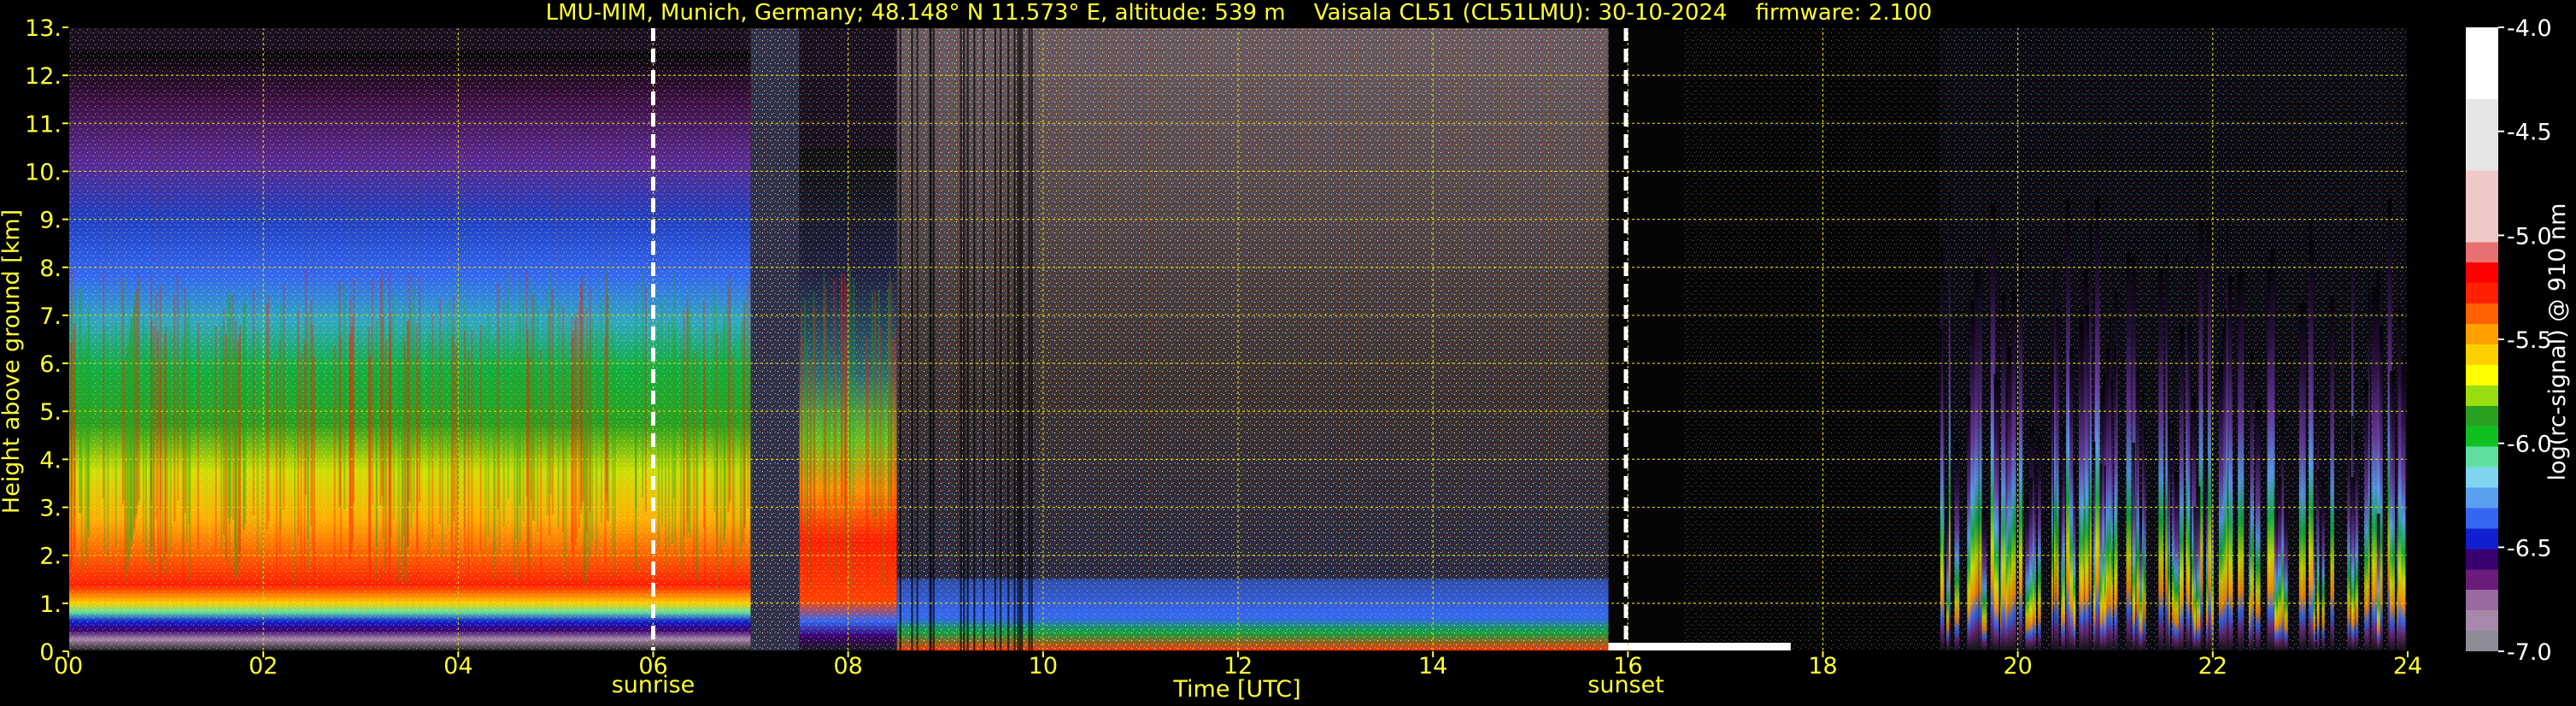 The width and height of the screenshot is (2576, 706). What do you see at coordinates (2529, 548) in the screenshot?
I see `colorbar-tick-label: -6.5` at bounding box center [2529, 548].